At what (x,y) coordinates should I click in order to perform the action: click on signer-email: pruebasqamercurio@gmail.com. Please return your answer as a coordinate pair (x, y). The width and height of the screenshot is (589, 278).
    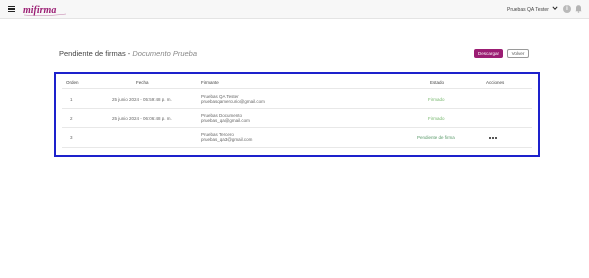
    Looking at the image, I should click on (233, 101).